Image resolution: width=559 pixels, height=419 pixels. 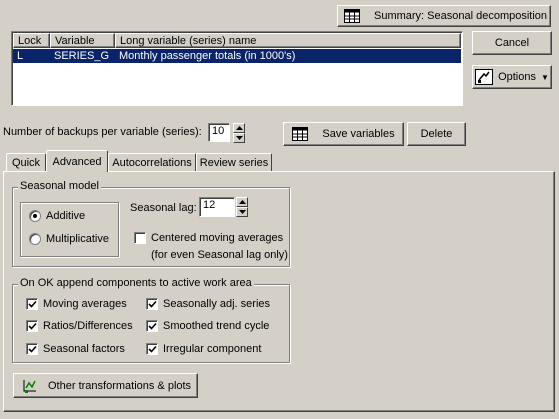 I want to click on ratios-differences-checkbox, so click(x=32, y=326).